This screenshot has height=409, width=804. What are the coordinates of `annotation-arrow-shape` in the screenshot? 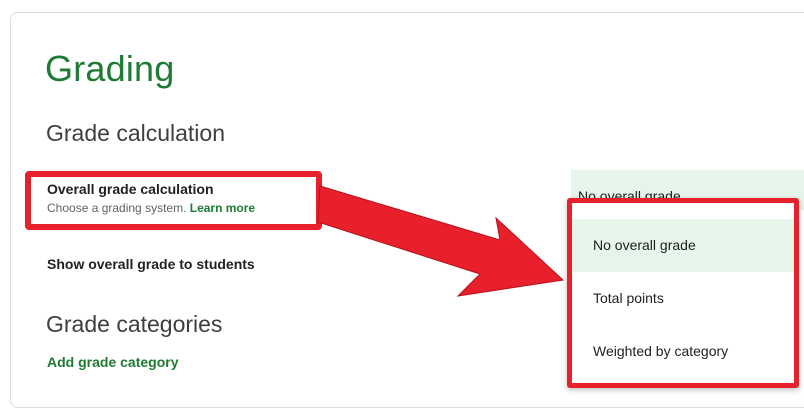 It's located at (441, 241).